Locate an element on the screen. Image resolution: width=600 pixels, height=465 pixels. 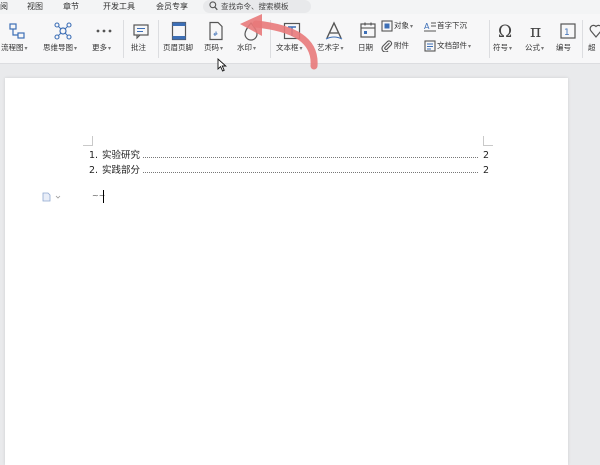
flowchart-label: 流程图 is located at coordinates (12, 47).